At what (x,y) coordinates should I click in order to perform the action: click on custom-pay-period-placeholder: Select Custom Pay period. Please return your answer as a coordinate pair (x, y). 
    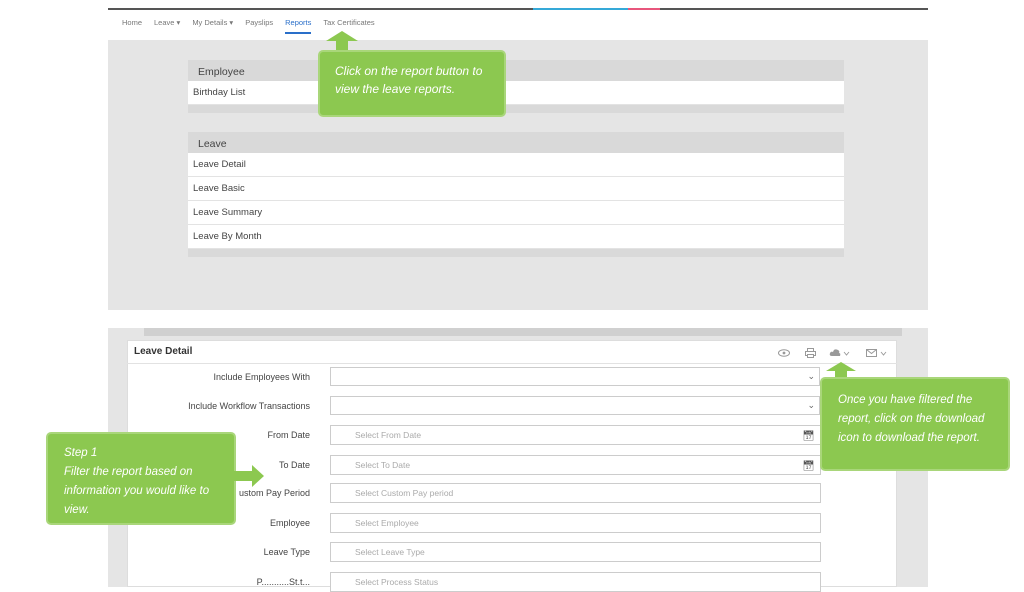
    Looking at the image, I should click on (404, 493).